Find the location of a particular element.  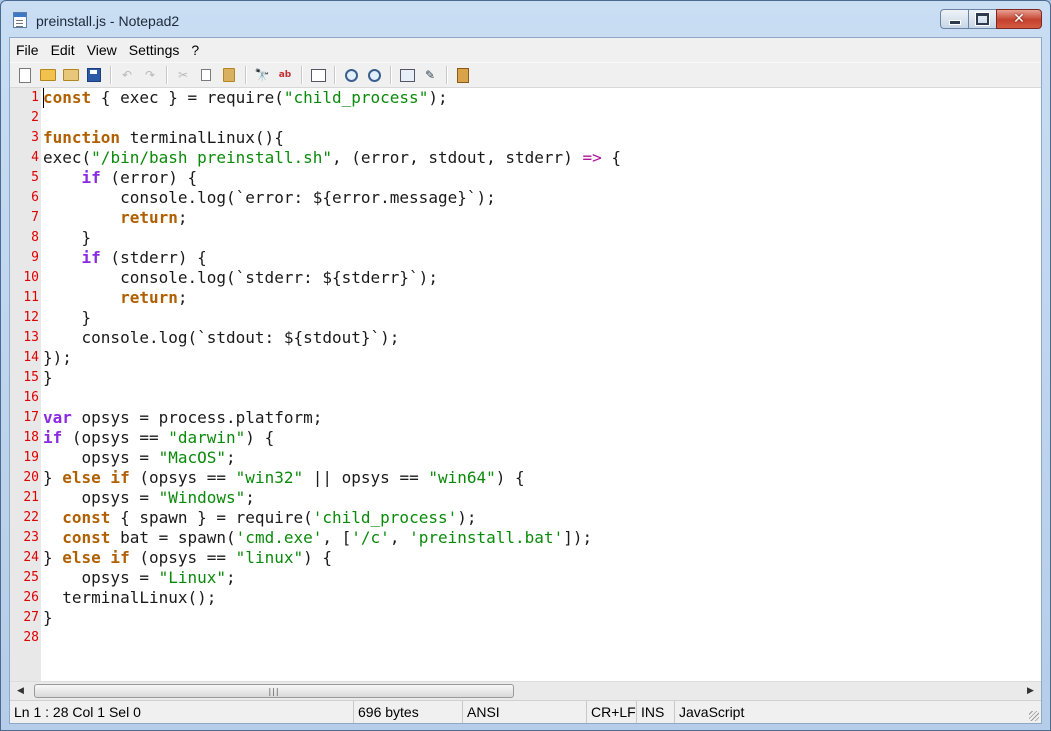

notepad-icon is located at coordinates (20, 20).